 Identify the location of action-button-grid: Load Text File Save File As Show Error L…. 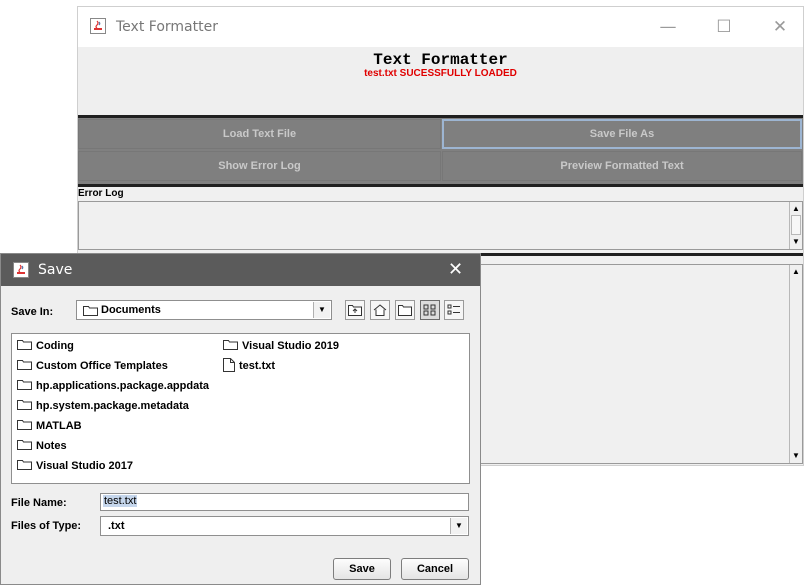
(440, 151).